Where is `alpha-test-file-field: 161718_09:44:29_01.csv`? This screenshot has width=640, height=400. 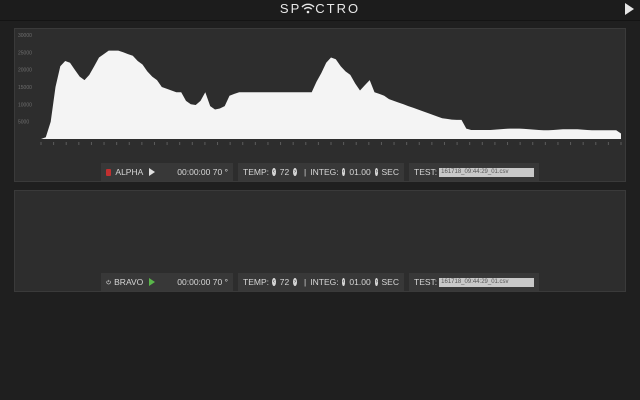
alpha-test-file-field: 161718_09:44:29_01.csv is located at coordinates (486, 172).